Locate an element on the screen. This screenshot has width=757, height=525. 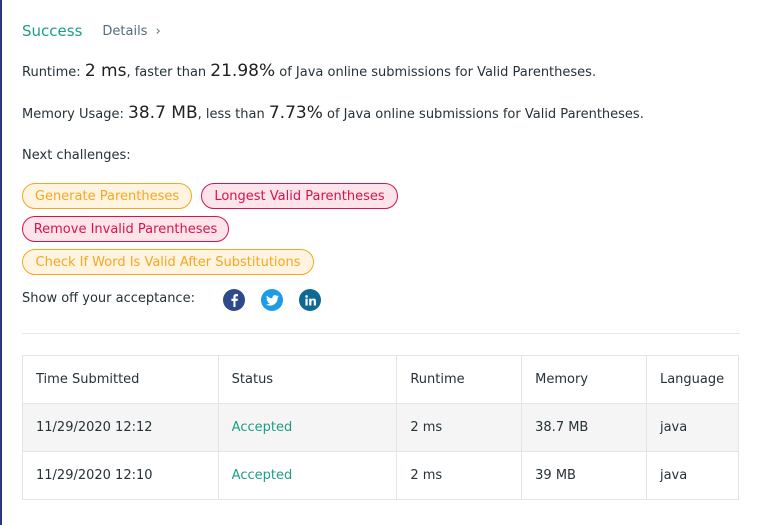
runtime-middle: , faster than is located at coordinates (168, 72).